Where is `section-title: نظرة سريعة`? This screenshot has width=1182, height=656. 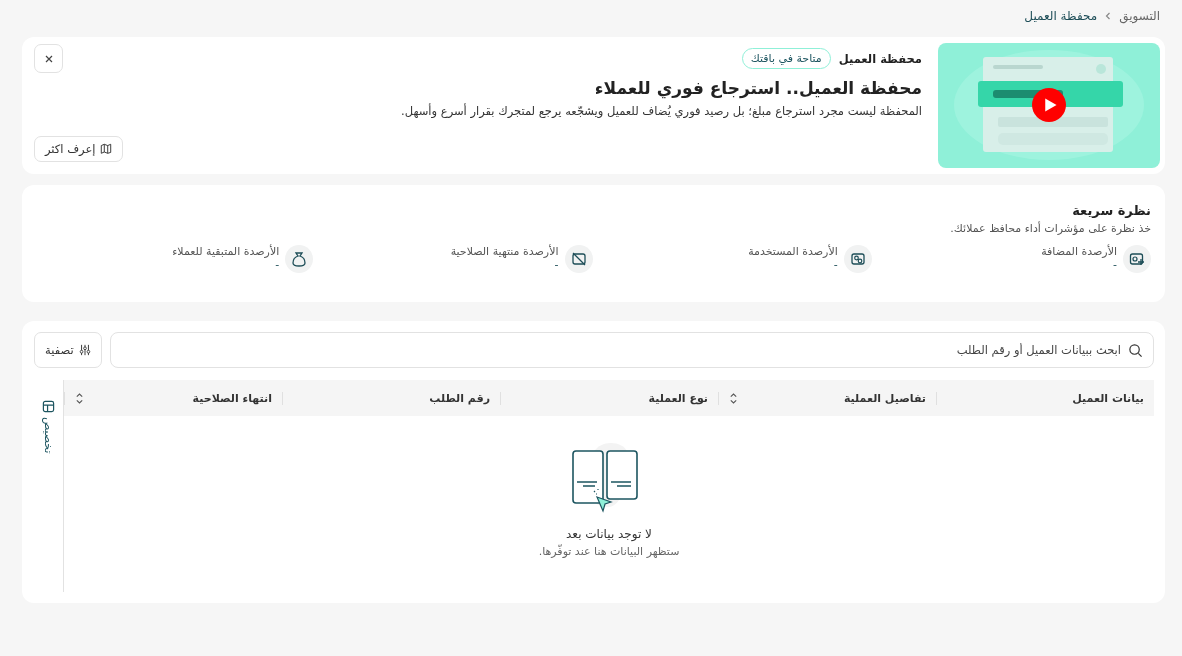
section-title: نظرة سريعة is located at coordinates (1111, 210).